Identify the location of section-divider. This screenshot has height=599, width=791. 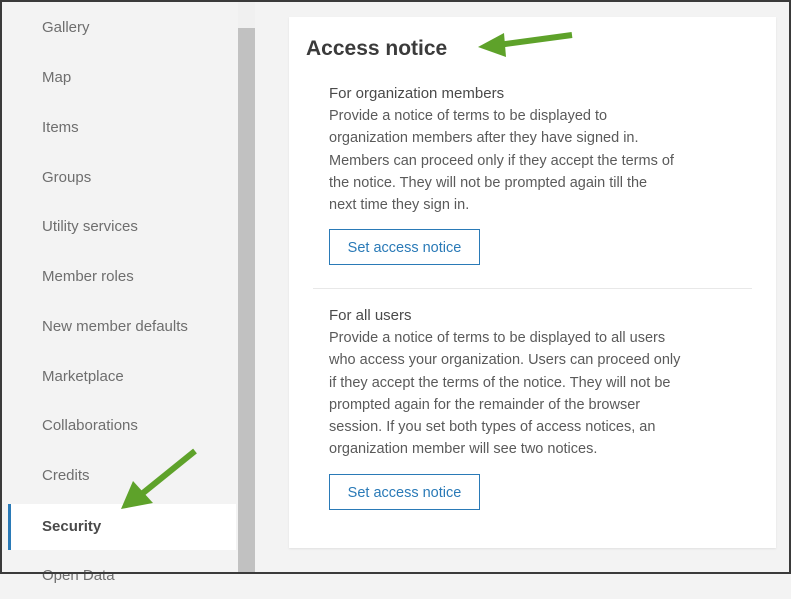
(532, 288).